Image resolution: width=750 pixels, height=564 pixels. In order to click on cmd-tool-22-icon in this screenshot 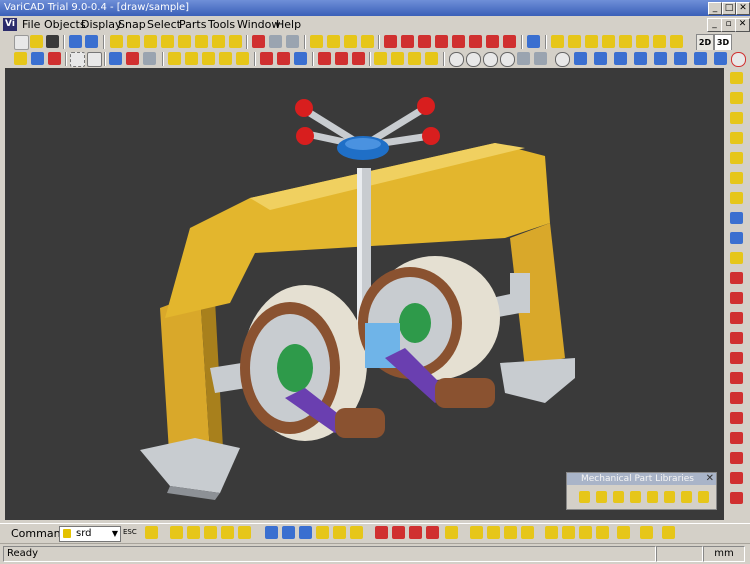, I will do `click(551, 532)`.